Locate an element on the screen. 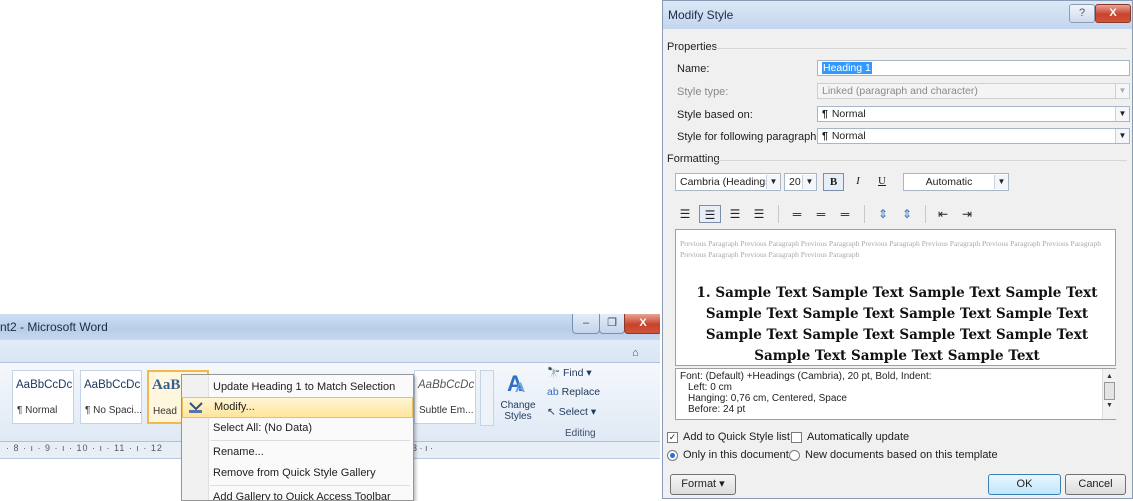 The width and height of the screenshot is (1133, 501). svg-text: A is located at coordinates (520, 387).